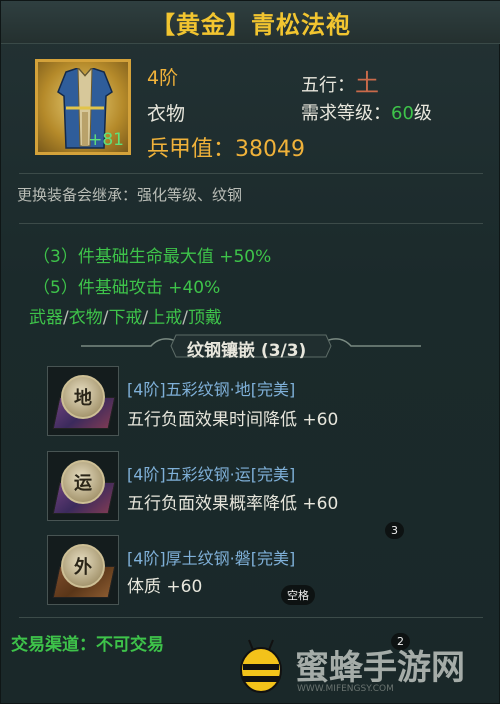 The height and width of the screenshot is (704, 500). What do you see at coordinates (298, 595) in the screenshot?
I see `badge-space: 空格` at bounding box center [298, 595].